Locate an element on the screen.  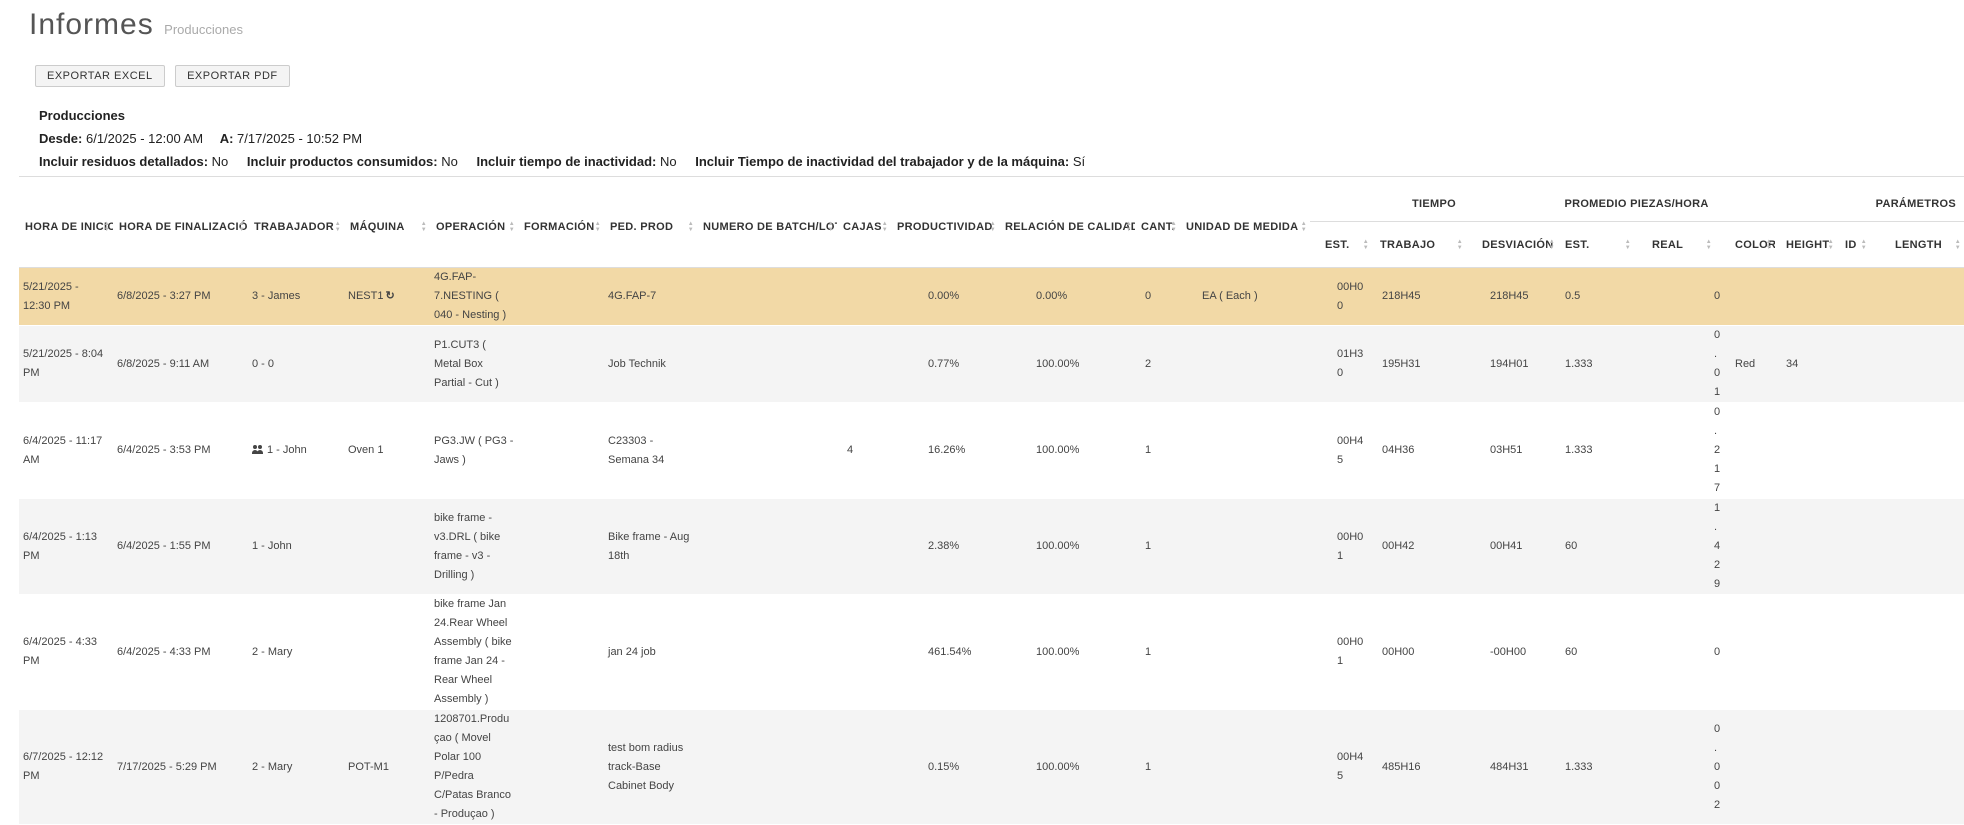
t_dev-value: 00H41 is located at coordinates (1506, 546).